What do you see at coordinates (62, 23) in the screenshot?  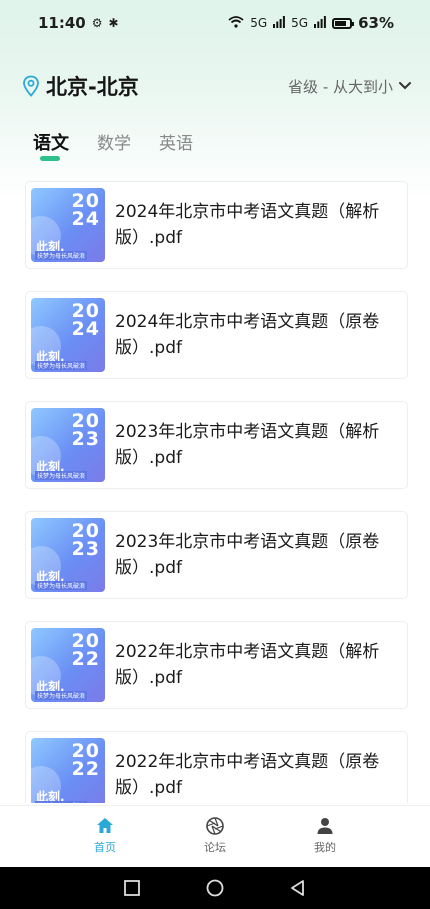 I see `status-time: 11:40` at bounding box center [62, 23].